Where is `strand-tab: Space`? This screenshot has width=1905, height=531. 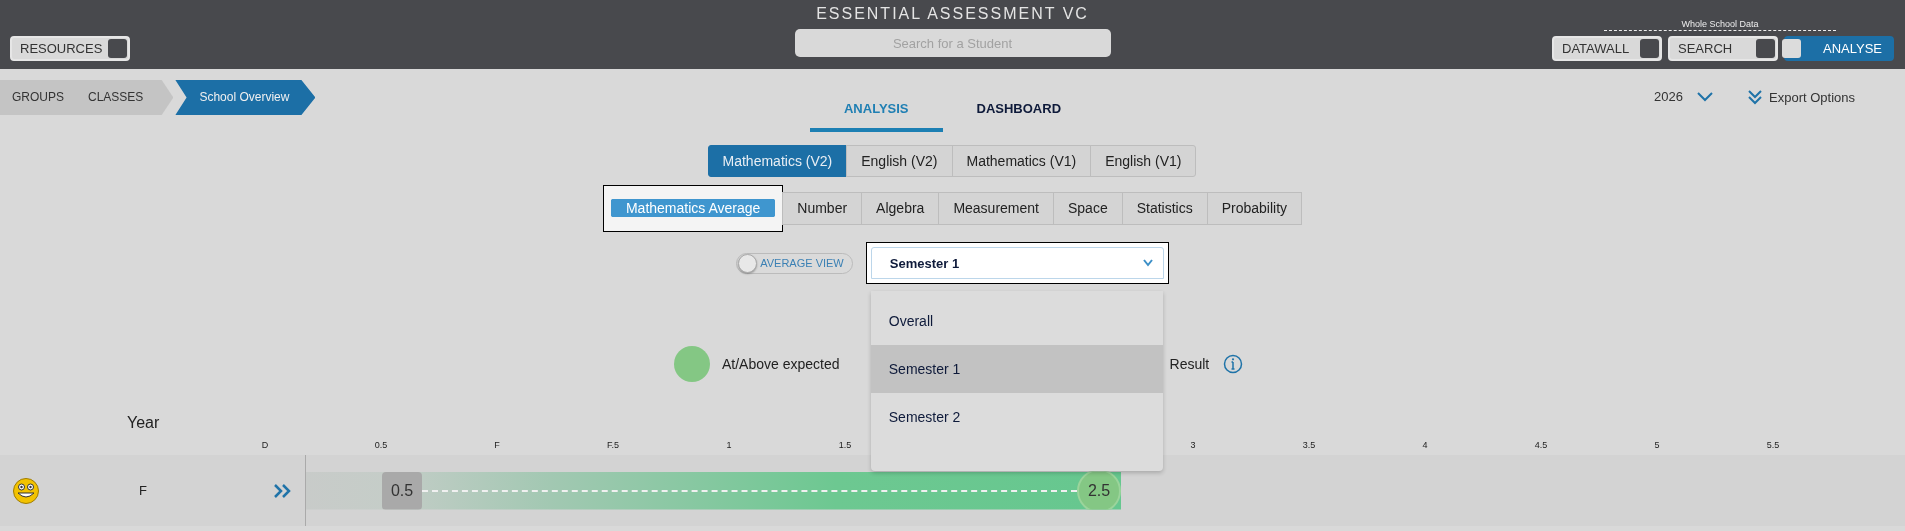 strand-tab: Space is located at coordinates (1087, 208).